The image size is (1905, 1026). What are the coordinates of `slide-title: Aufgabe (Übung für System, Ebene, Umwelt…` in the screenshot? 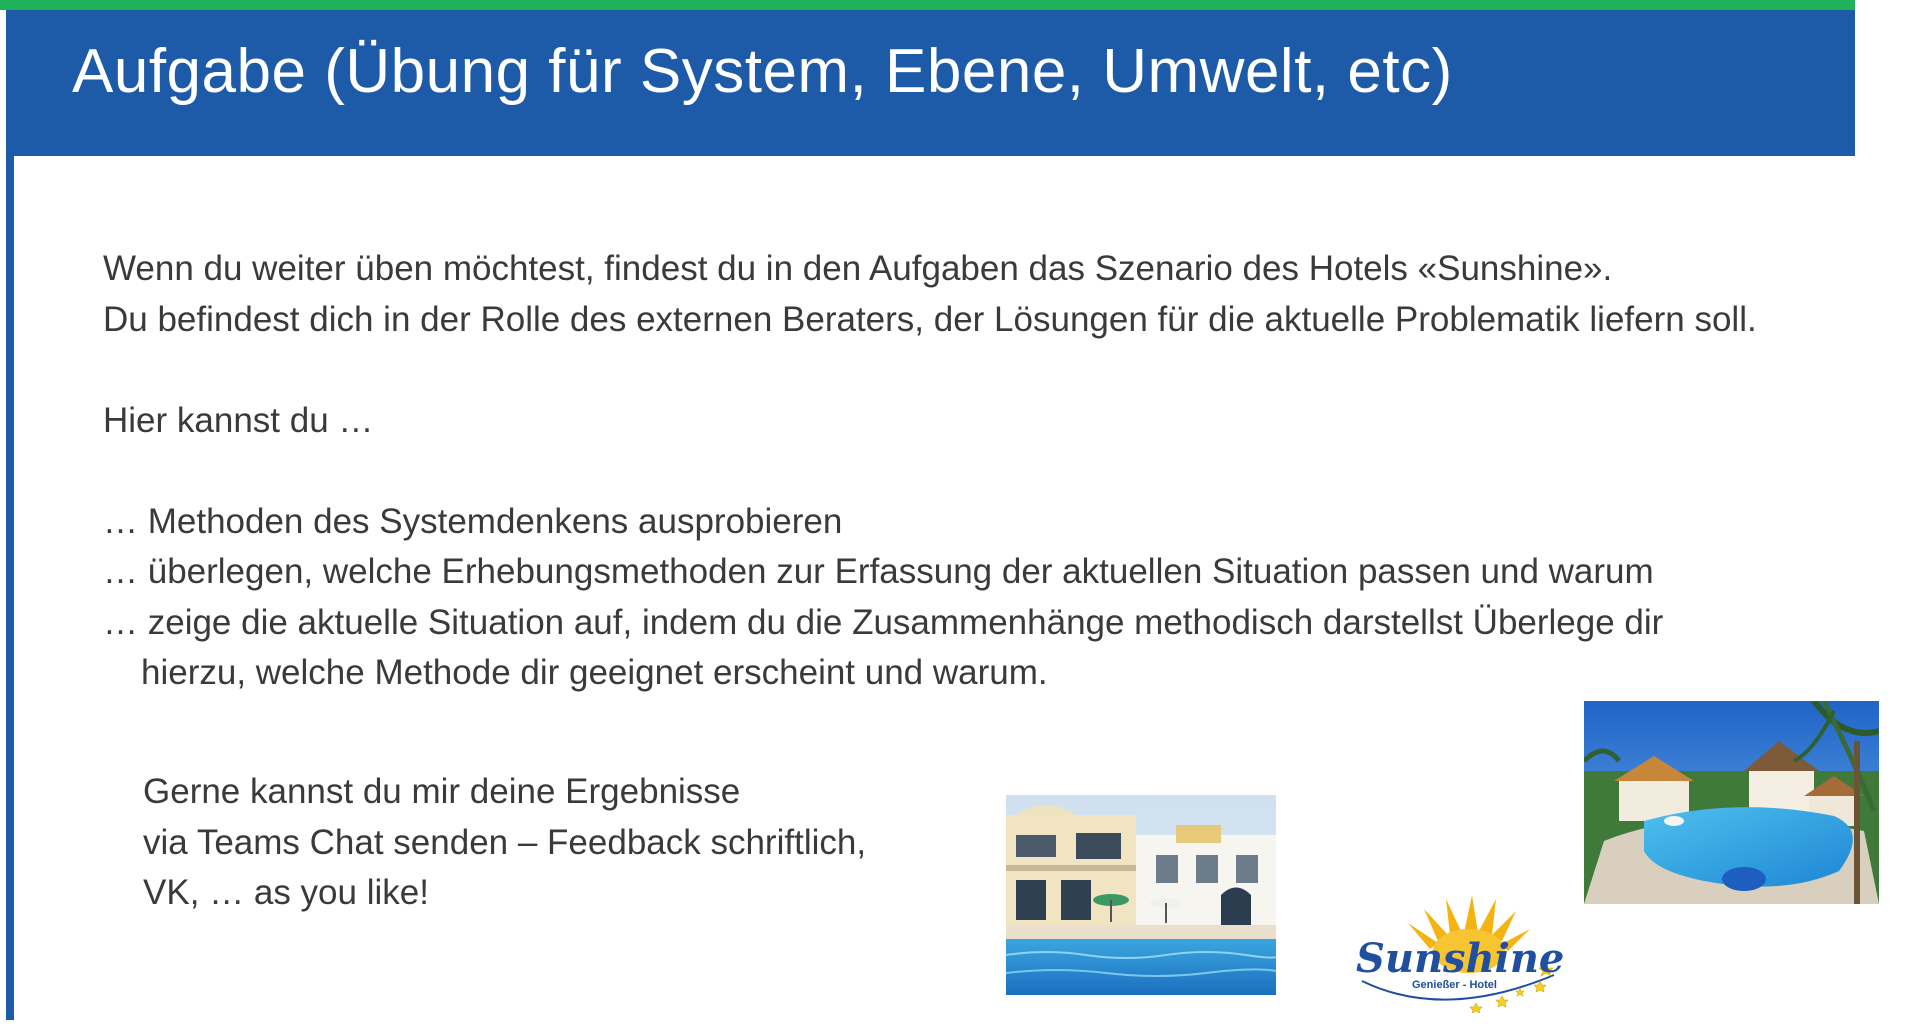 It's located at (762, 71).